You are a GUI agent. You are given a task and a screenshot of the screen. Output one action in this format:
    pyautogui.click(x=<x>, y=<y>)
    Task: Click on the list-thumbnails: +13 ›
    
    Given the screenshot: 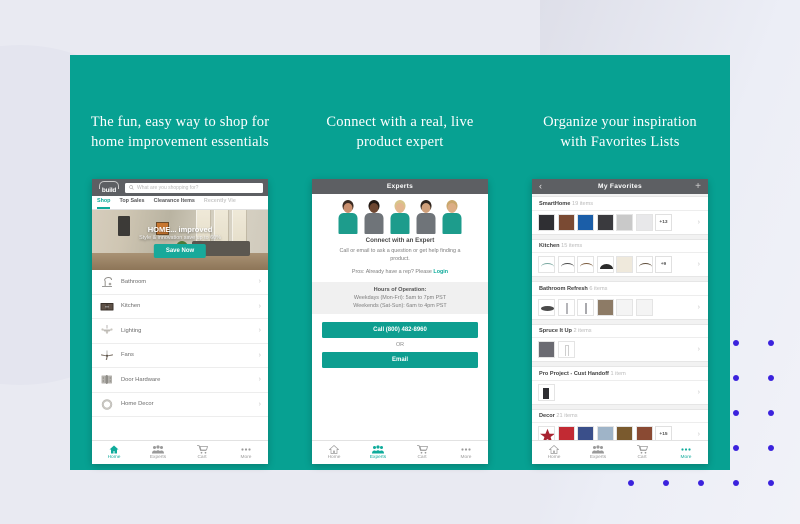 What is the action you would take?
    pyautogui.click(x=620, y=222)
    